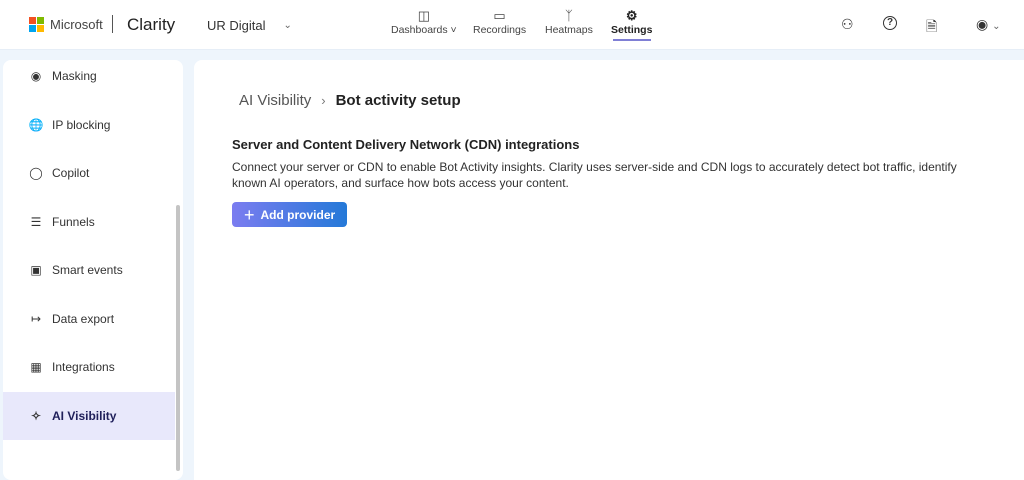 The image size is (1024, 480). Describe the element at coordinates (36, 24) in the screenshot. I see `microsoft-squares-icon` at that location.